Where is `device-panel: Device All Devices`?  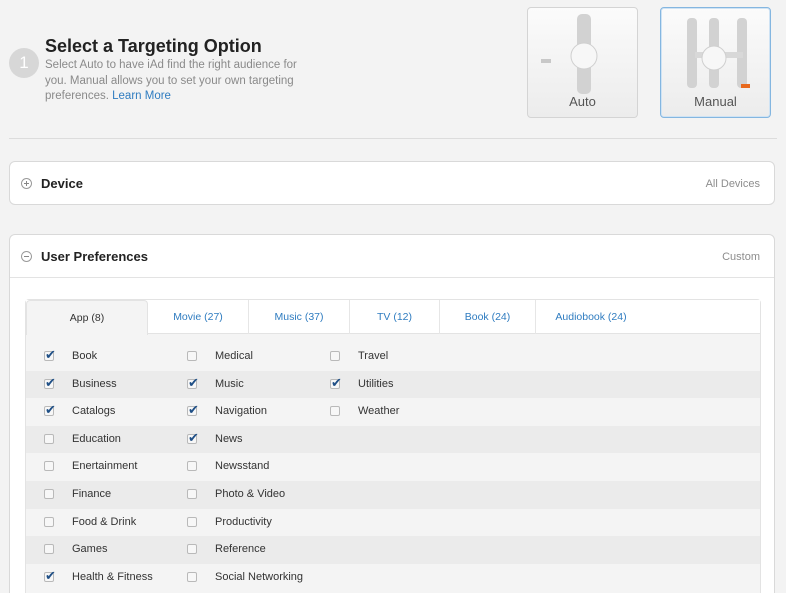
device-panel: Device All Devices is located at coordinates (392, 183).